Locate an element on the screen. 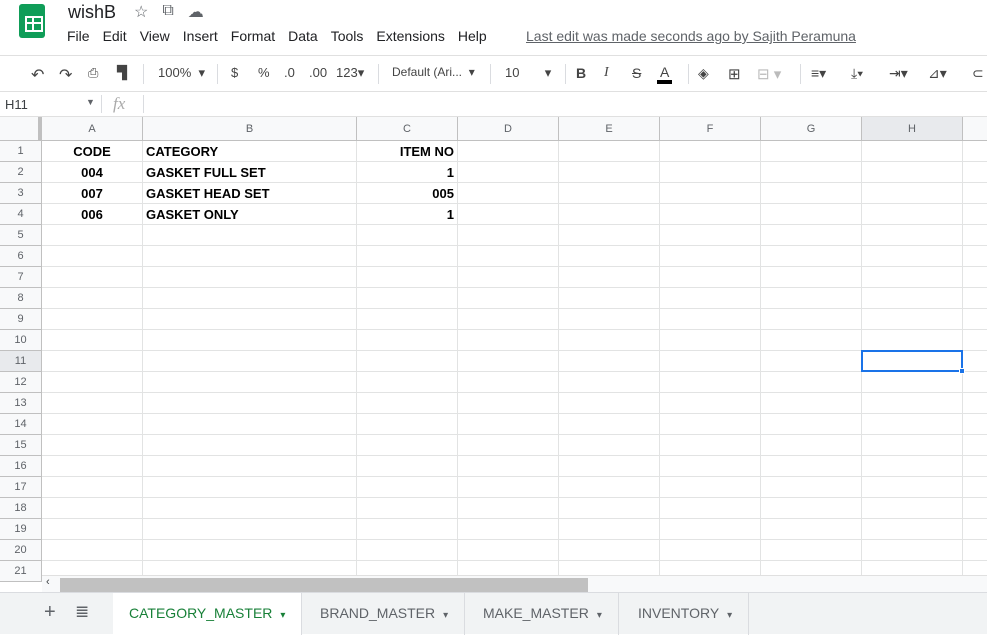 The height and width of the screenshot is (636, 987). tab-dropdown-icon: ▾ is located at coordinates (445, 615).